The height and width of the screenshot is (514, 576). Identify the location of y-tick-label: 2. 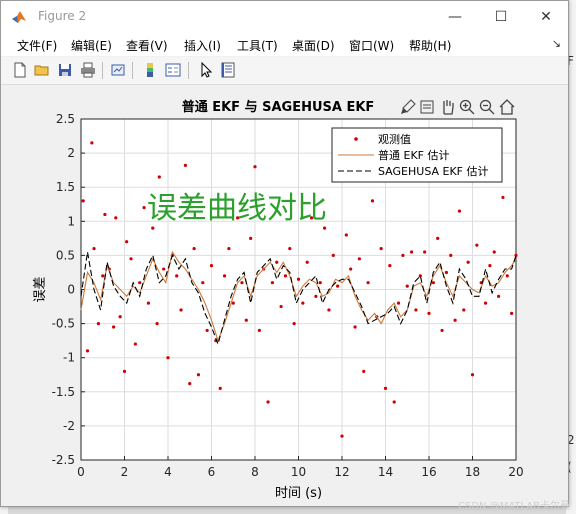
(71, 153).